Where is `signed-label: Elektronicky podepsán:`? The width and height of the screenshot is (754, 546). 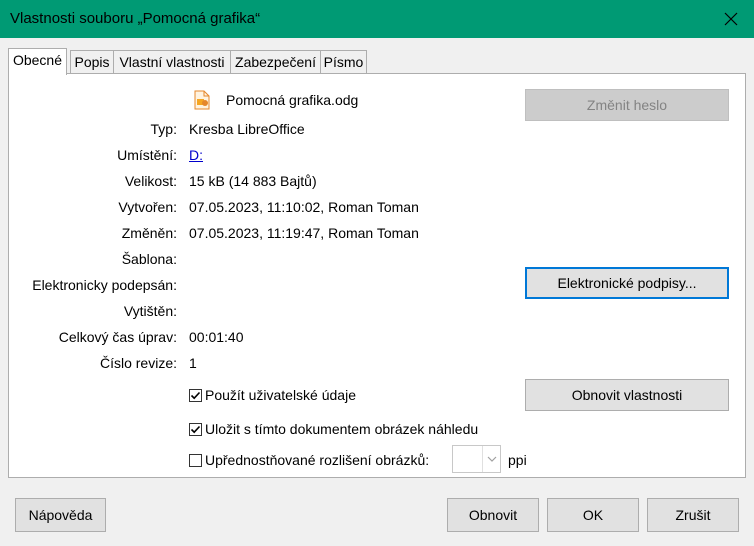 signed-label: Elektronicky podepsán: is located at coordinates (104, 285).